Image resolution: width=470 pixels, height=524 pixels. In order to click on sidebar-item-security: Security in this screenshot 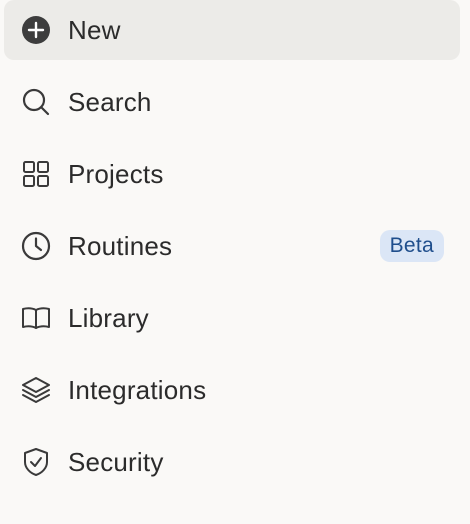, I will do `click(232, 462)`.